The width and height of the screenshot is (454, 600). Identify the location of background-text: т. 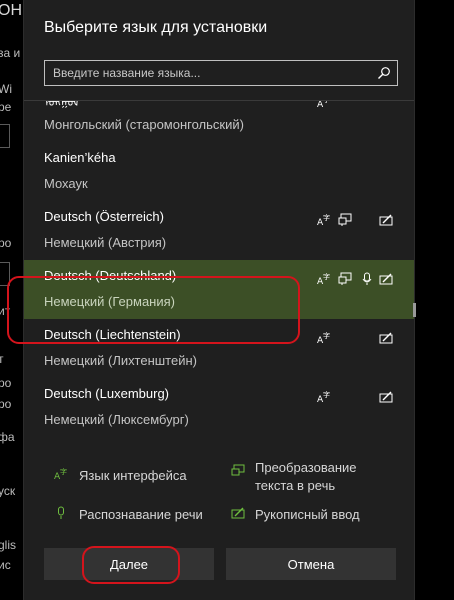
(2, 359).